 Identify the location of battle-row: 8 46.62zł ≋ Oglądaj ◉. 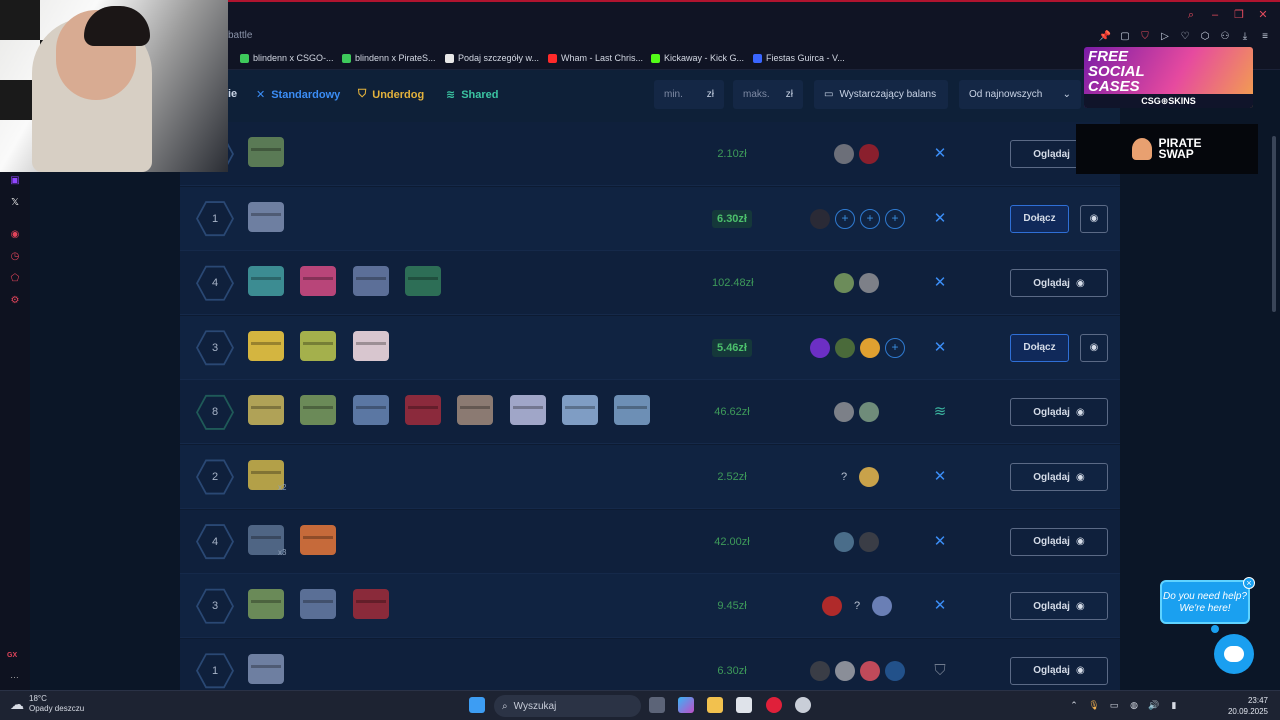
(650, 412).